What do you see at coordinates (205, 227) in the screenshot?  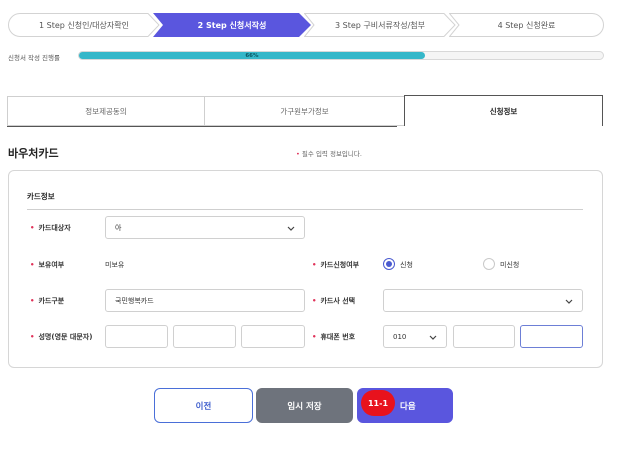 I see `card-target-select: 아` at bounding box center [205, 227].